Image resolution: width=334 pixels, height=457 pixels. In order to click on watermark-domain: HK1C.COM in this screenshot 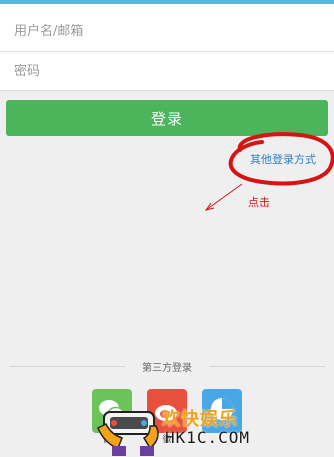, I will do `click(208, 437)`.